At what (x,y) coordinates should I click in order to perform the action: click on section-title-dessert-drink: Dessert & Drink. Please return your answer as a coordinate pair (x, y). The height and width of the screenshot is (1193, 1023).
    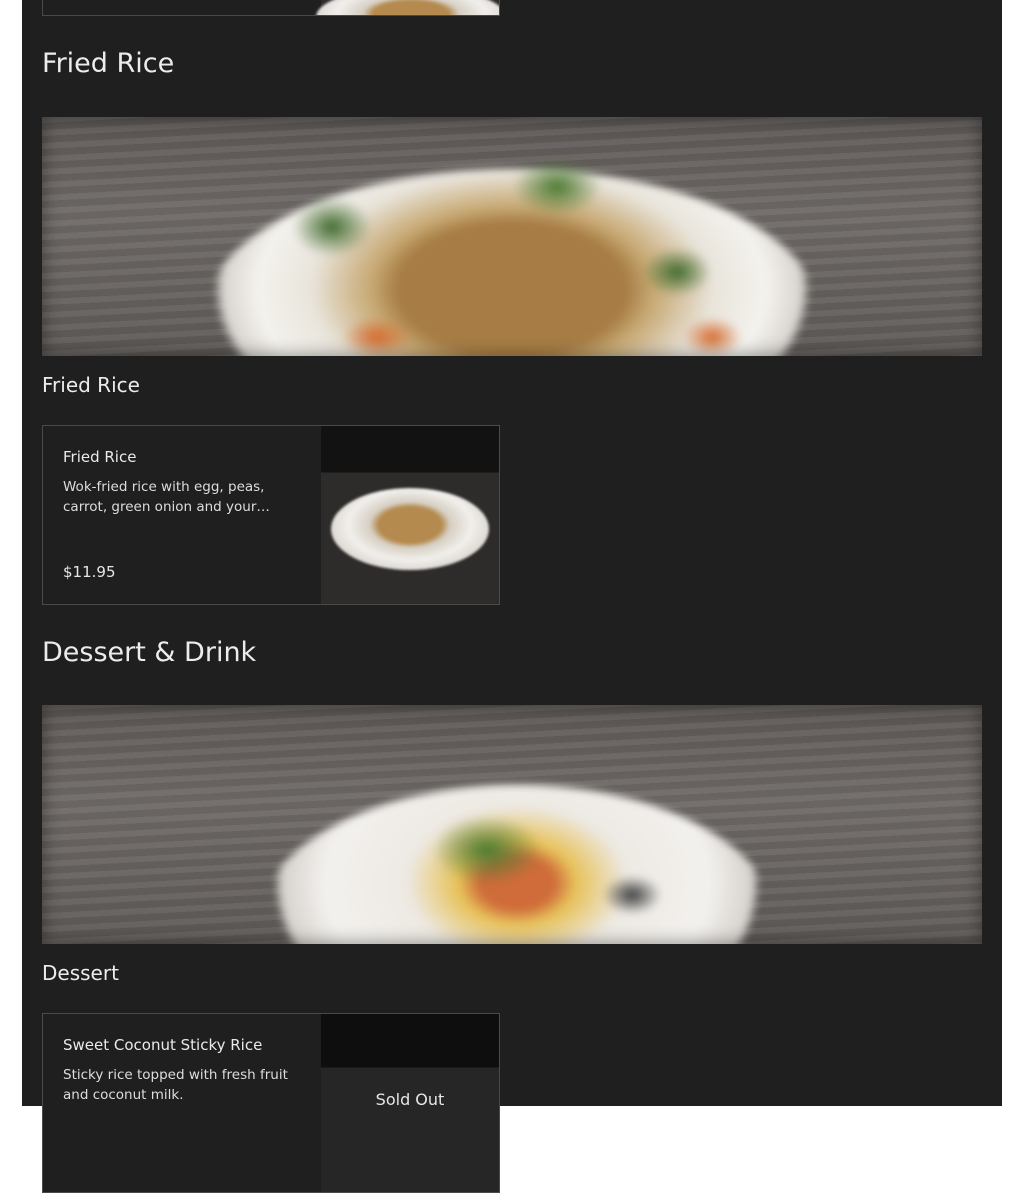
    Looking at the image, I should click on (149, 652).